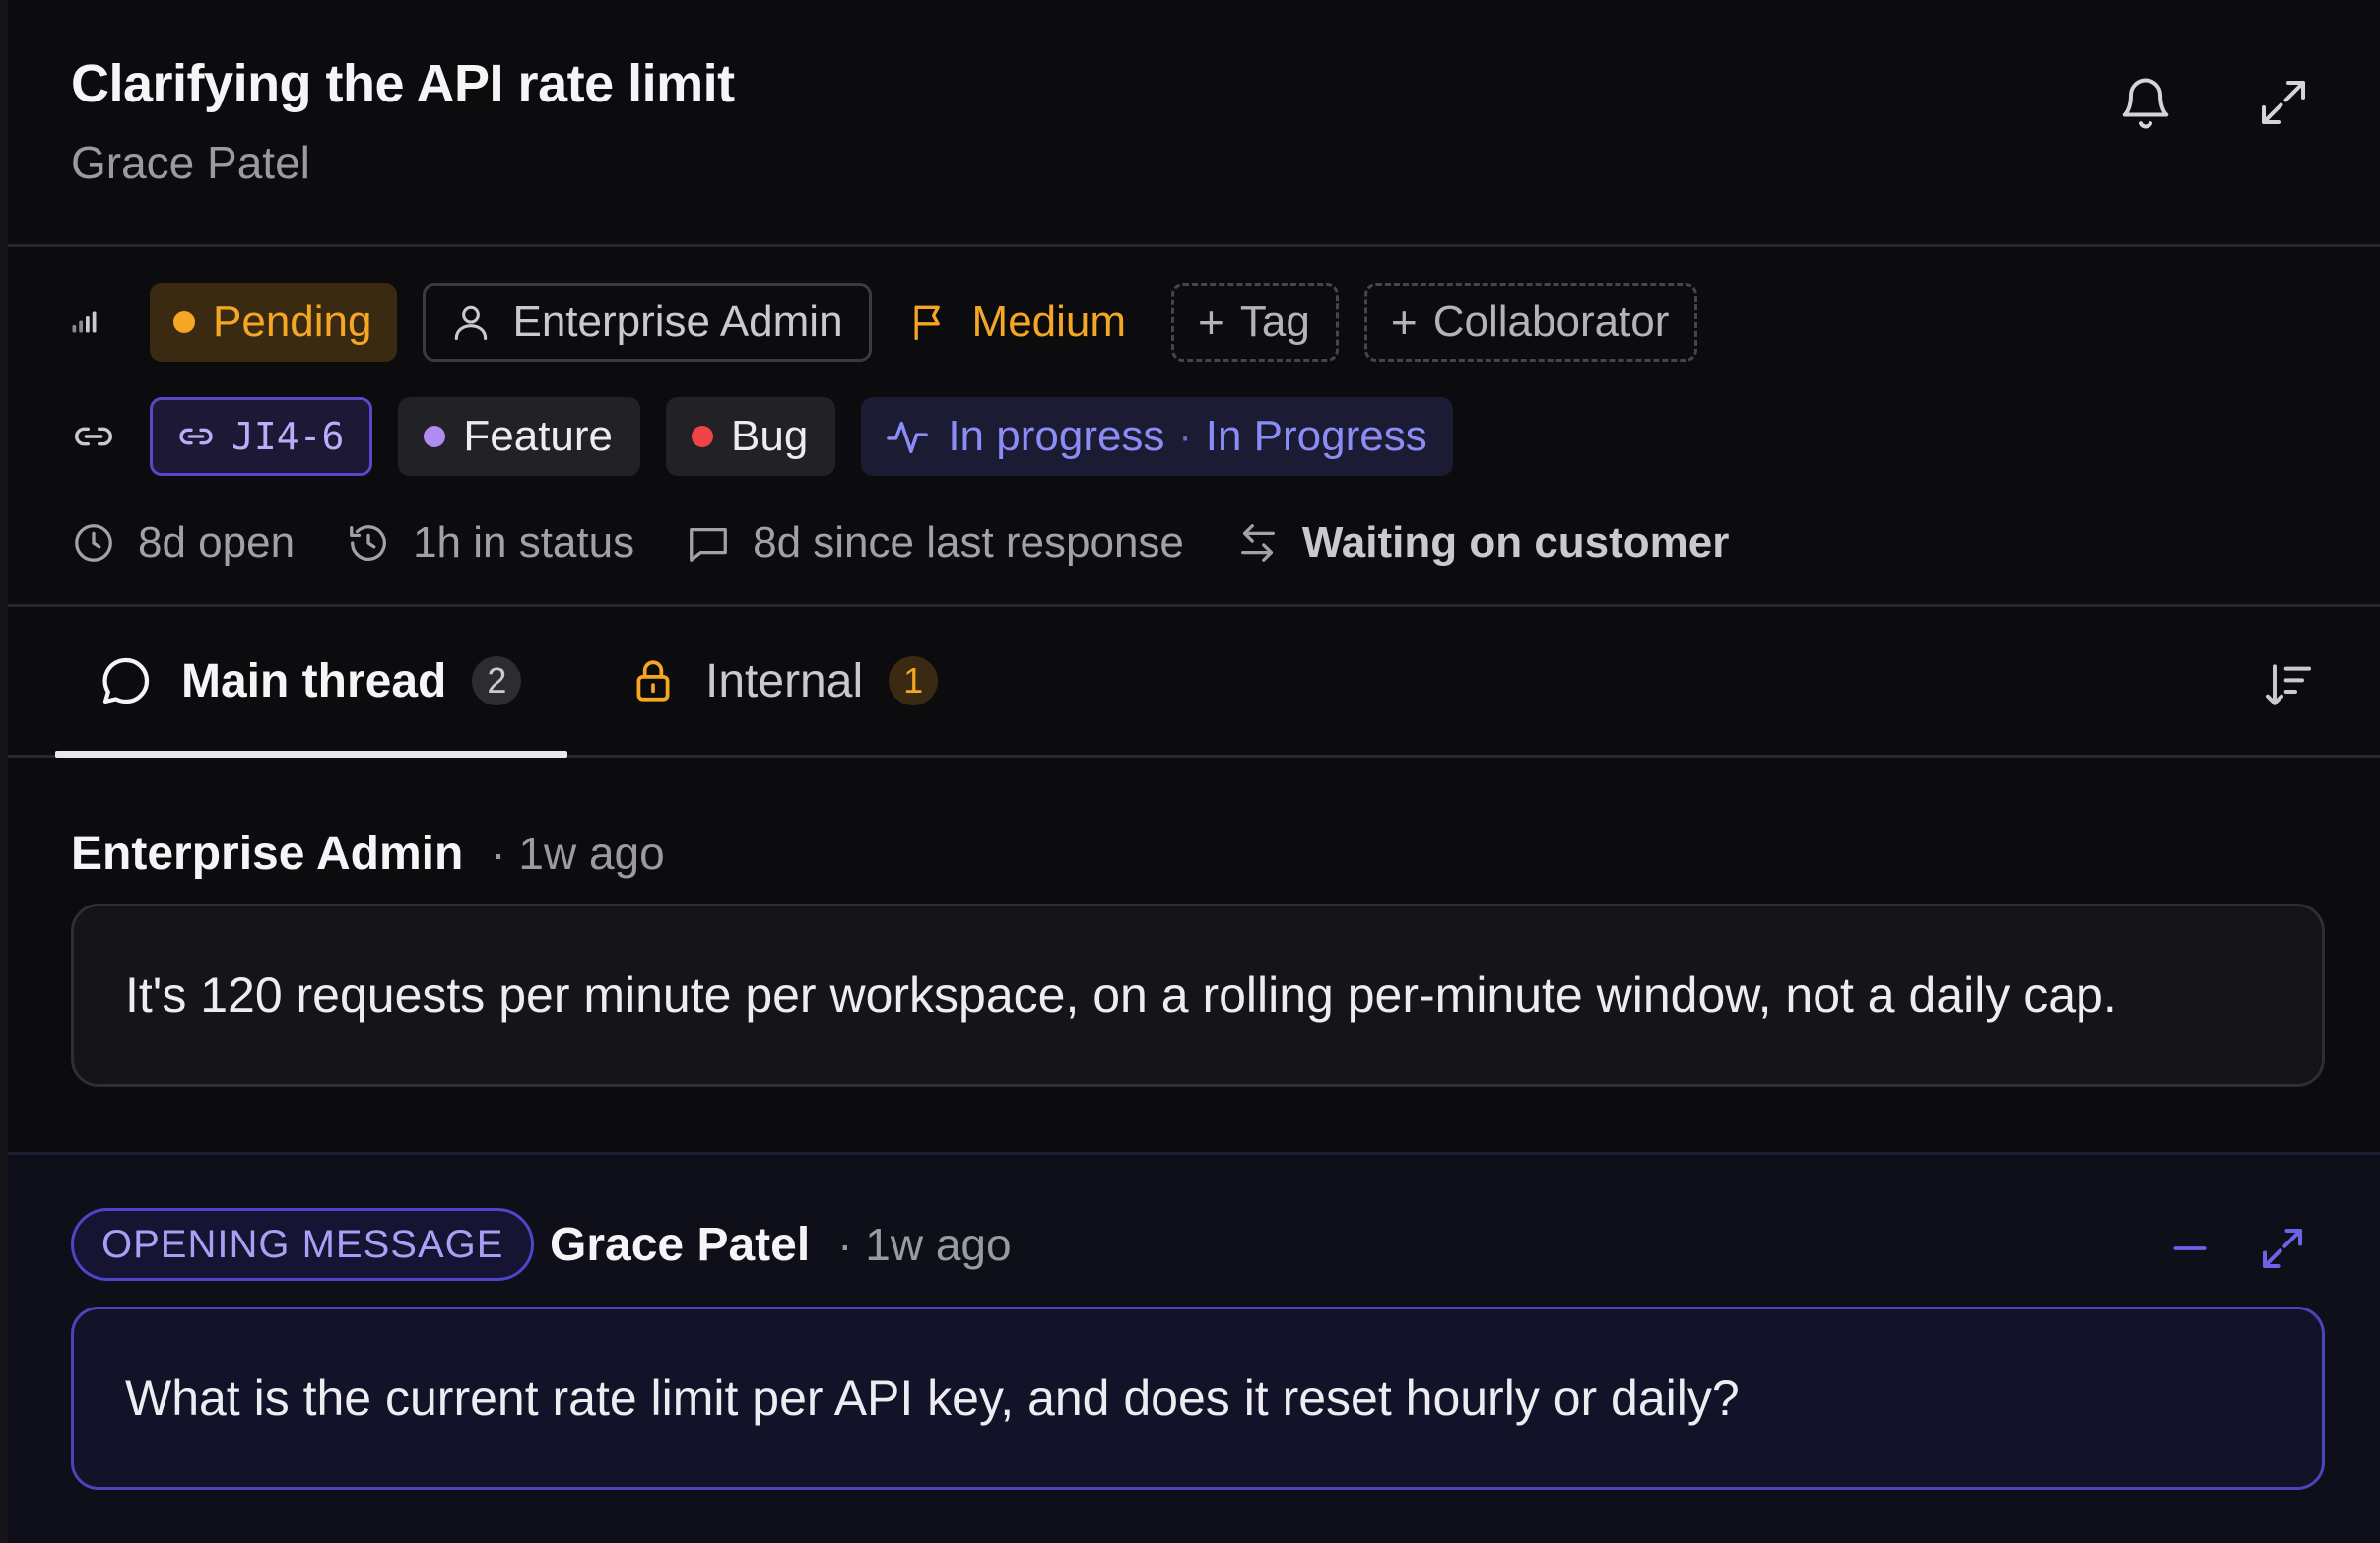 Image resolution: width=2380 pixels, height=1543 pixels. I want to click on clock-icon, so click(93, 543).